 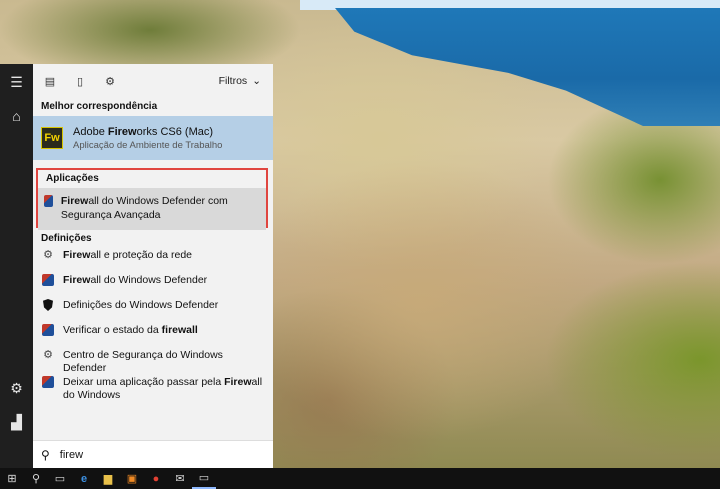 What do you see at coordinates (180, 478) in the screenshot?
I see `mail-icon: ✉` at bounding box center [180, 478].